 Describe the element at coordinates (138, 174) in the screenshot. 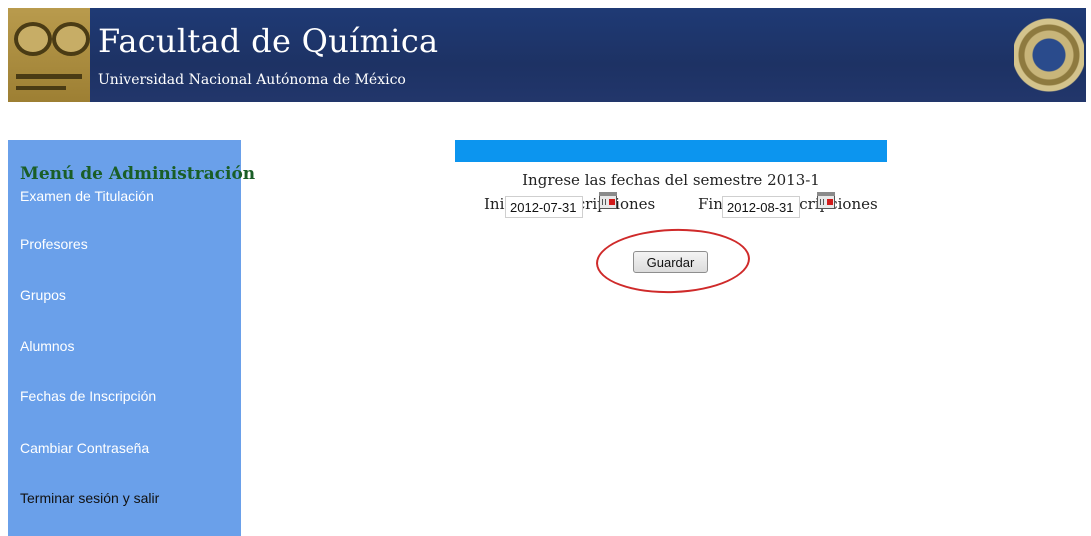

I see `sidebar-title: Menú de Administración` at that location.